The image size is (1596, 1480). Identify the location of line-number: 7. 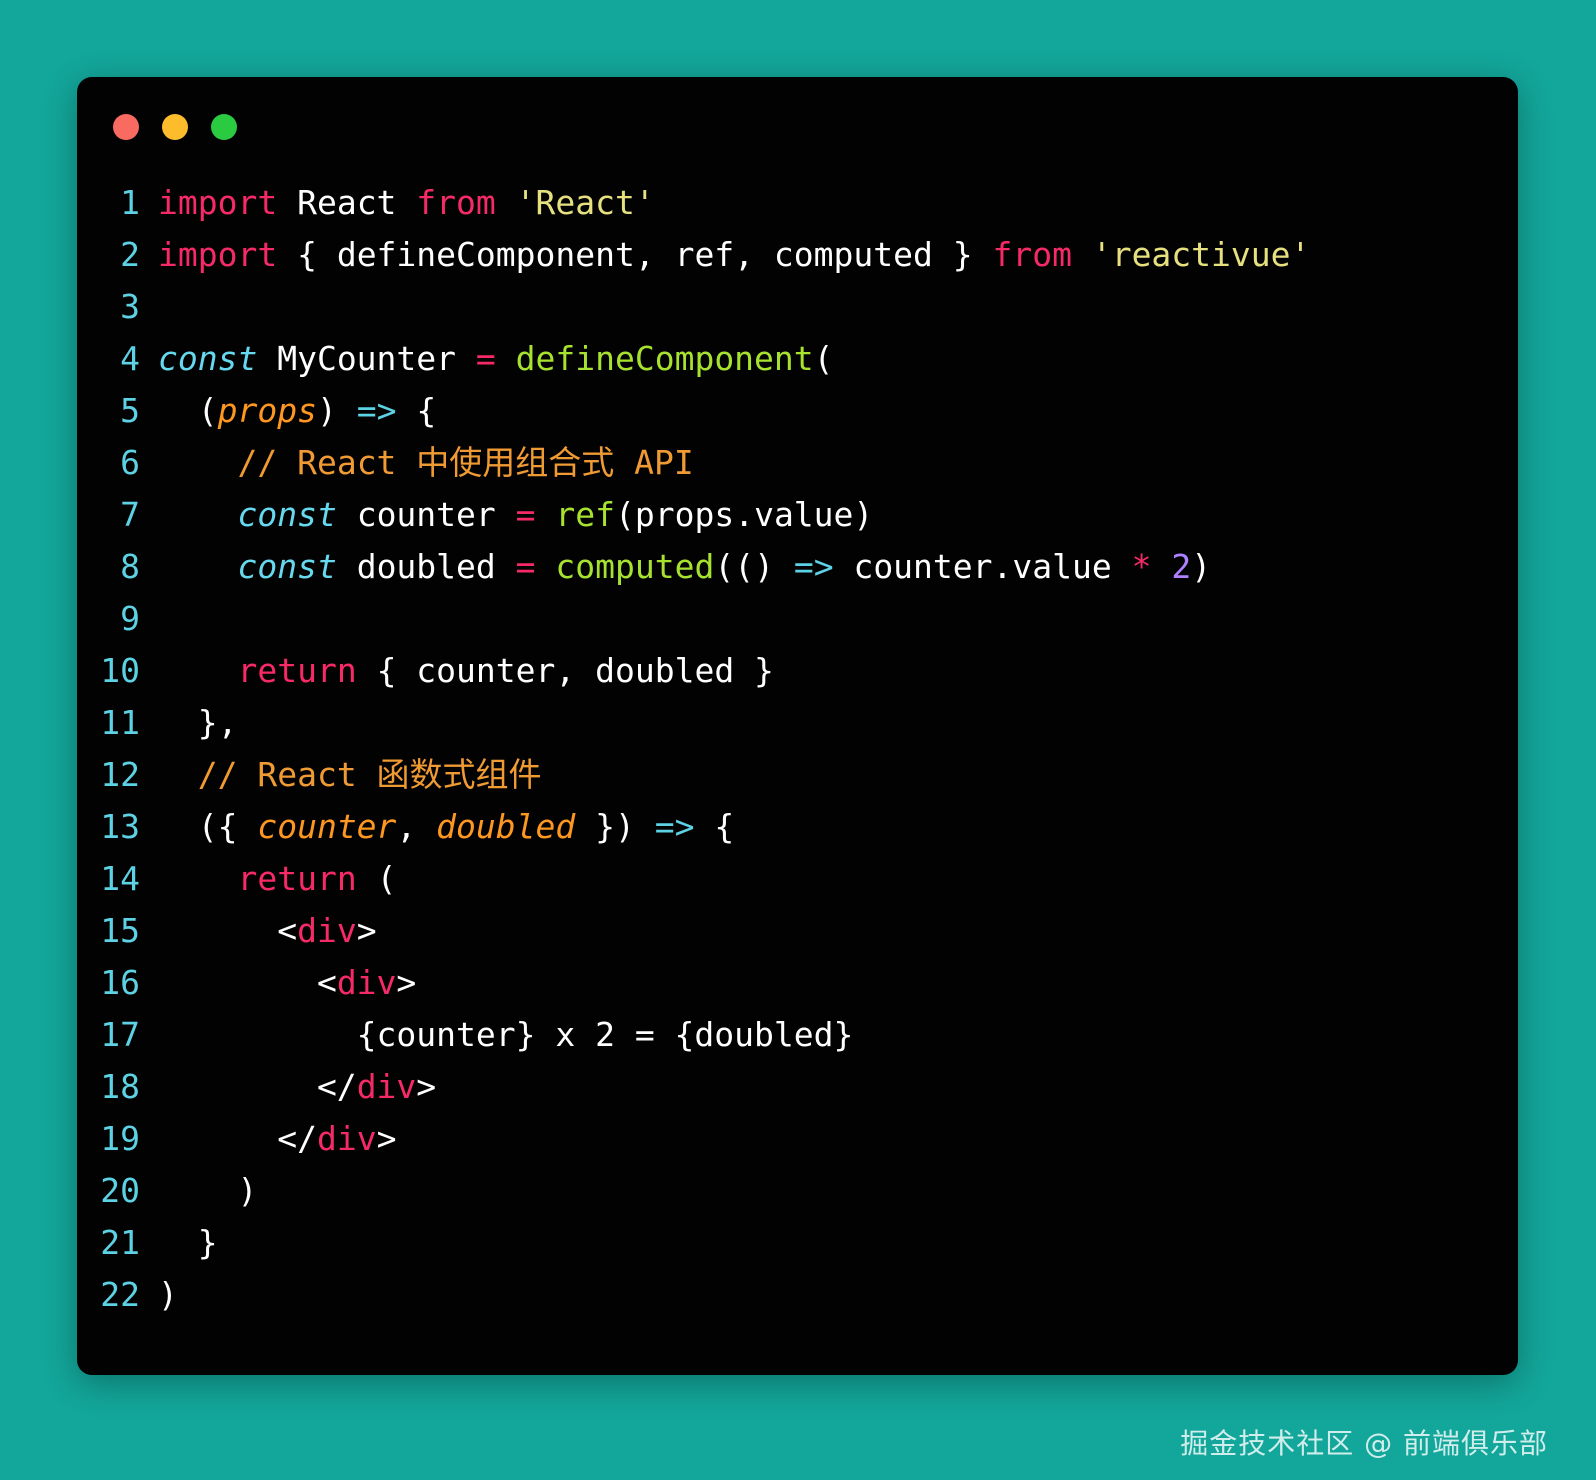
(130, 514).